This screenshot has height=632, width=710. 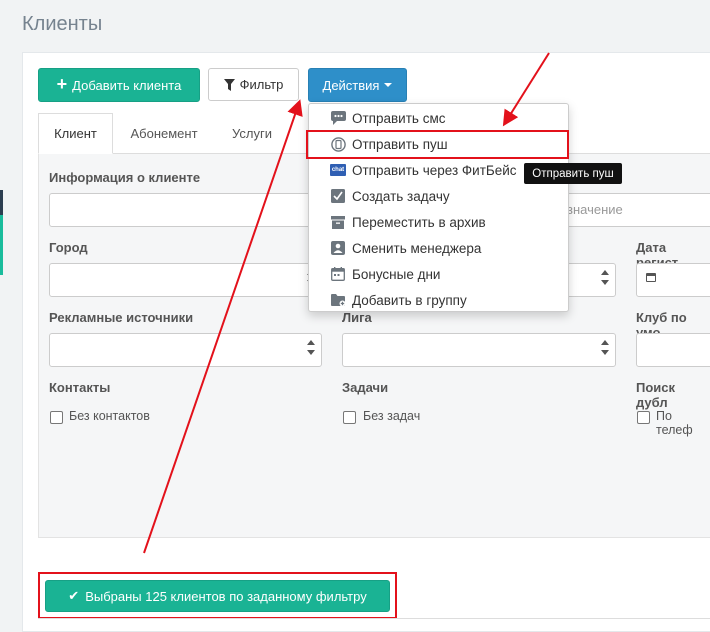 I want to click on arrow-to-push, so click(x=526, y=89).